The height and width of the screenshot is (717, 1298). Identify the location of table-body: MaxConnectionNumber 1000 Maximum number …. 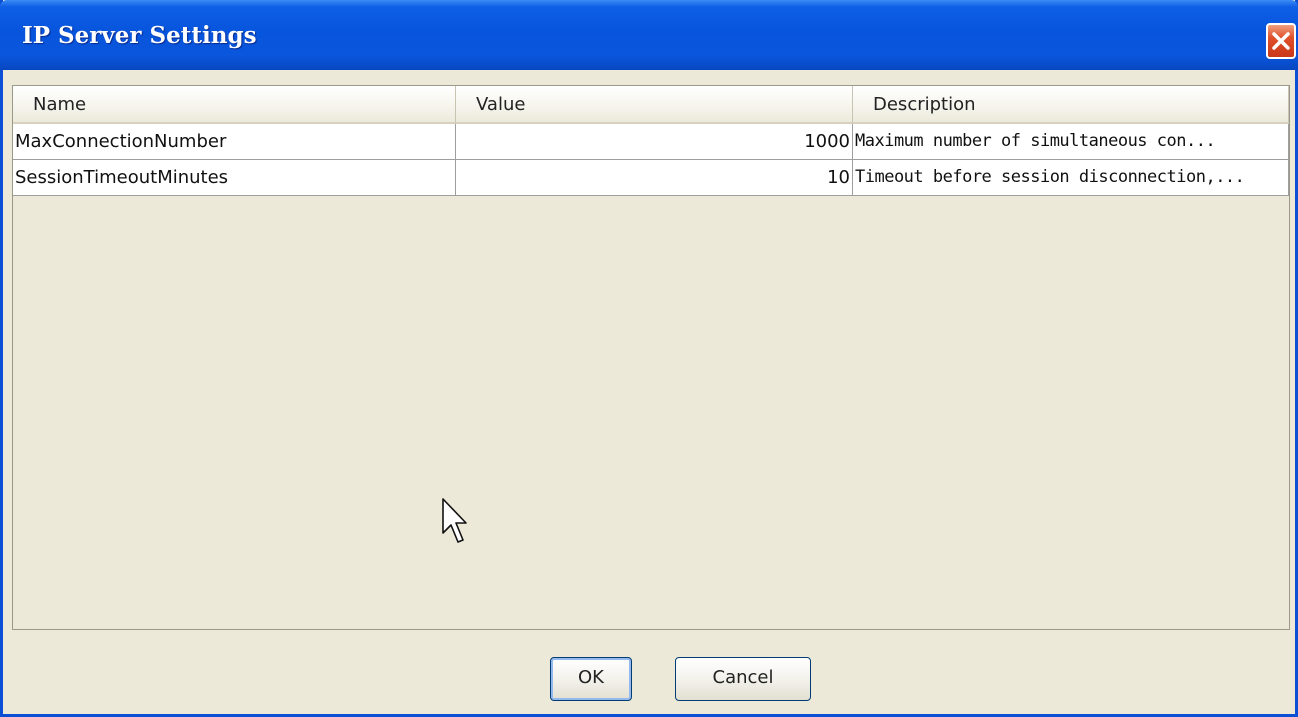
(651, 160).